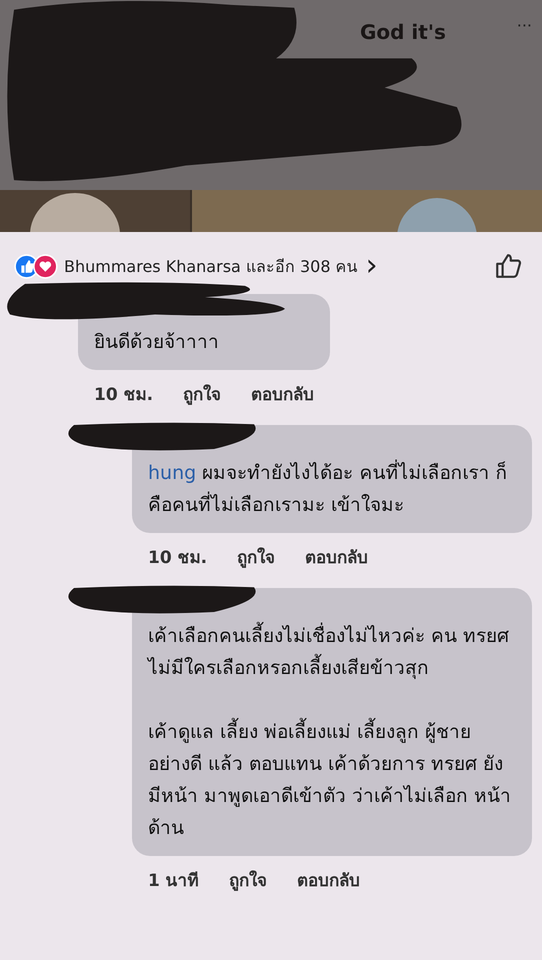 Image resolution: width=542 pixels, height=960 pixels. What do you see at coordinates (372, 266) in the screenshot?
I see `chevron-icon: ›` at bounding box center [372, 266].